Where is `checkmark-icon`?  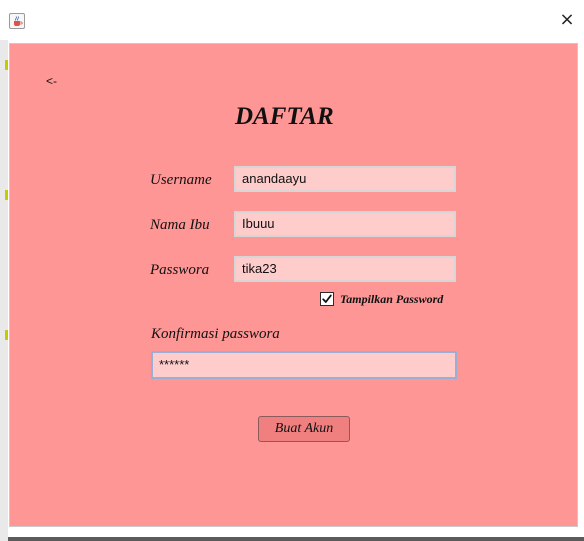
checkmark-icon is located at coordinates (327, 298).